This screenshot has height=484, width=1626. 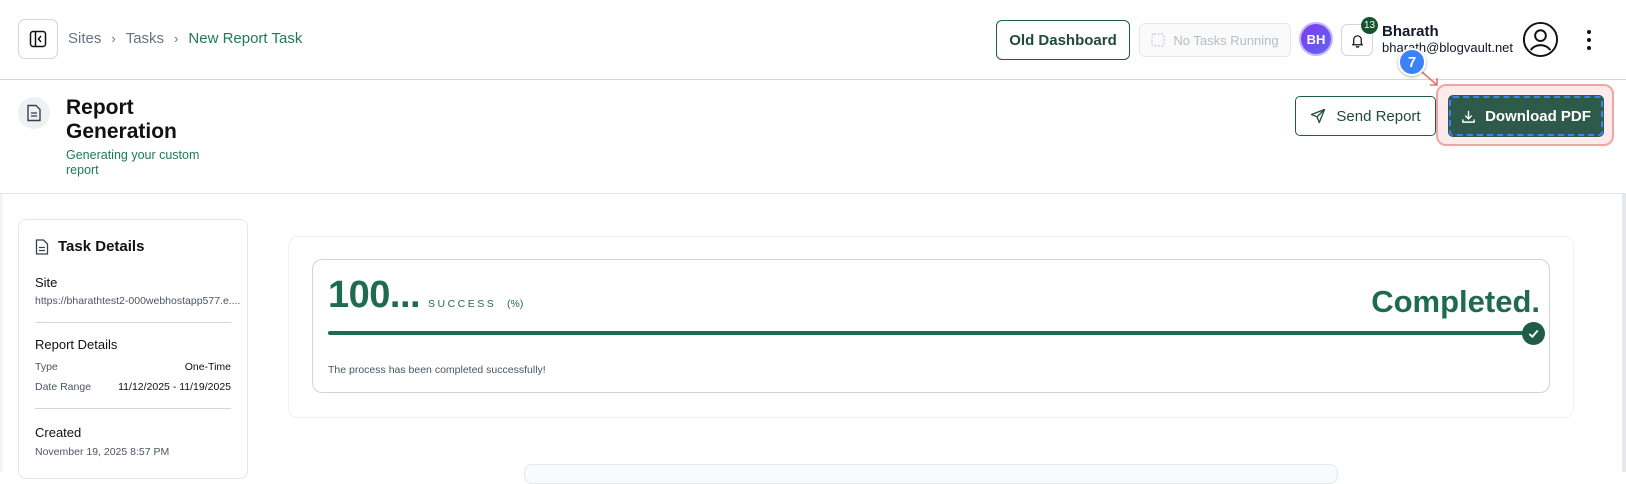 What do you see at coordinates (515, 304) in the screenshot?
I see `percent-unit-label: (%)` at bounding box center [515, 304].